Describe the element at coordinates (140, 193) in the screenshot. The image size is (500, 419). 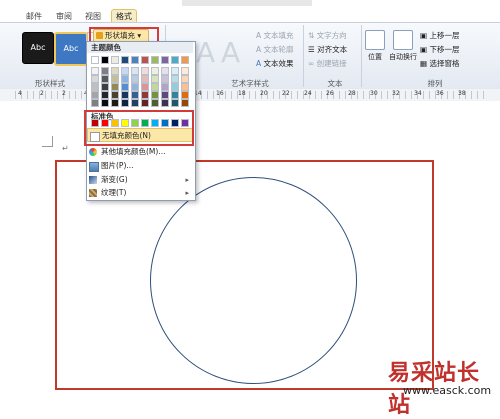
I see `texture-menu-item: 纹理(T) ▸` at that location.